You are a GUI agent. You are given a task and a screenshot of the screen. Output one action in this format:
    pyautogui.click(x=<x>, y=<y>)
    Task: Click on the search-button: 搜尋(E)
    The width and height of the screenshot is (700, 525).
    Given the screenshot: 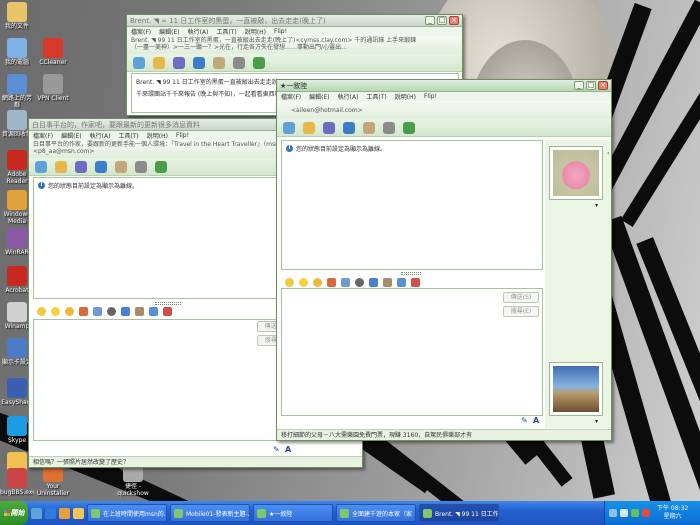 What is the action you would take?
    pyautogui.click(x=521, y=311)
    